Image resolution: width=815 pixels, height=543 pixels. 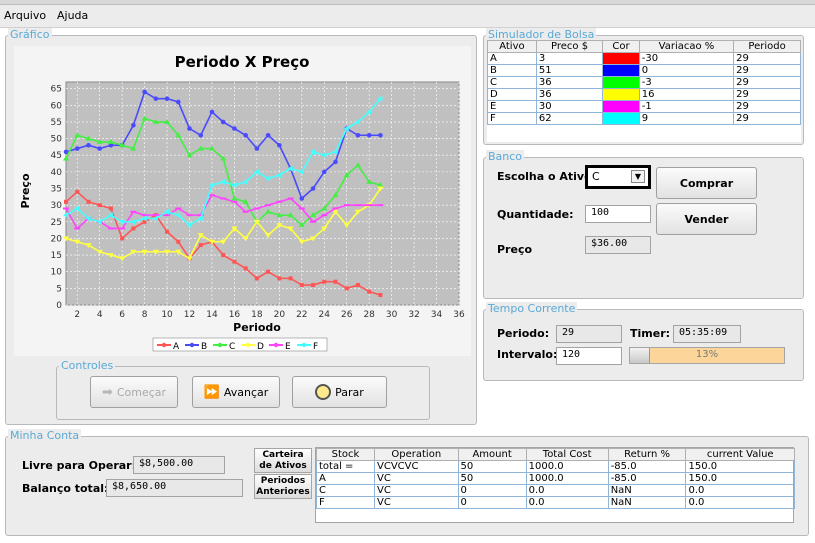 I want to click on legend-label-C: C, so click(x=232, y=347).